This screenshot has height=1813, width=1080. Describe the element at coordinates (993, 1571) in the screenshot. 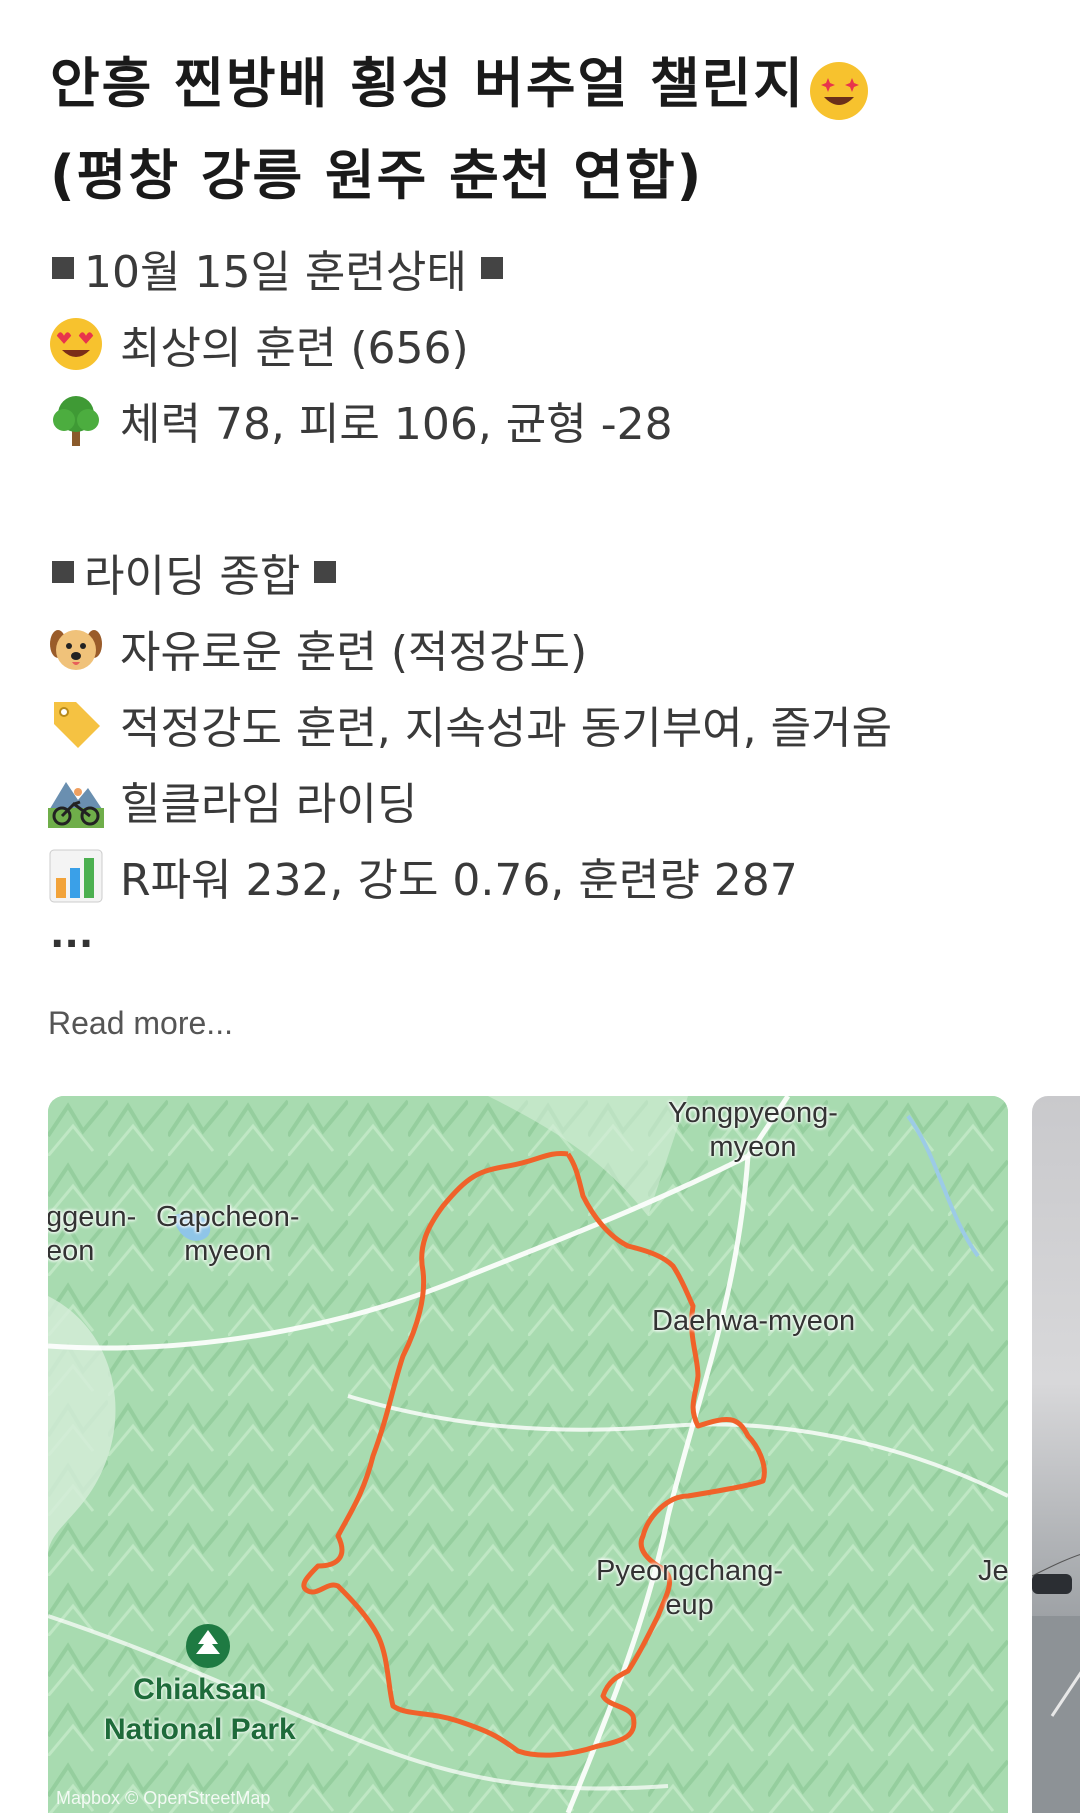

I see `map-label-partial-right: Je` at that location.